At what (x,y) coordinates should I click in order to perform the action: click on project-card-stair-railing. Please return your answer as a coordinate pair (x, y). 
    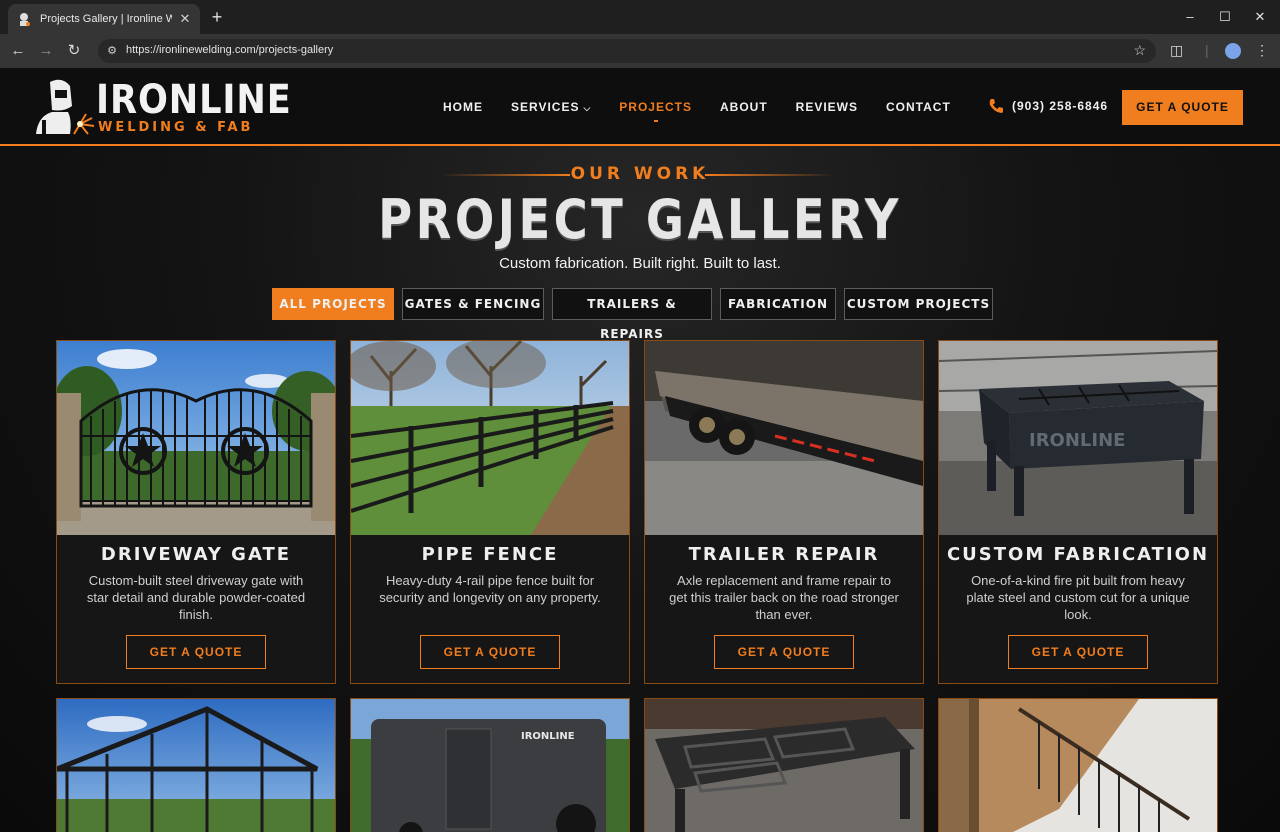
    Looking at the image, I should click on (1078, 765).